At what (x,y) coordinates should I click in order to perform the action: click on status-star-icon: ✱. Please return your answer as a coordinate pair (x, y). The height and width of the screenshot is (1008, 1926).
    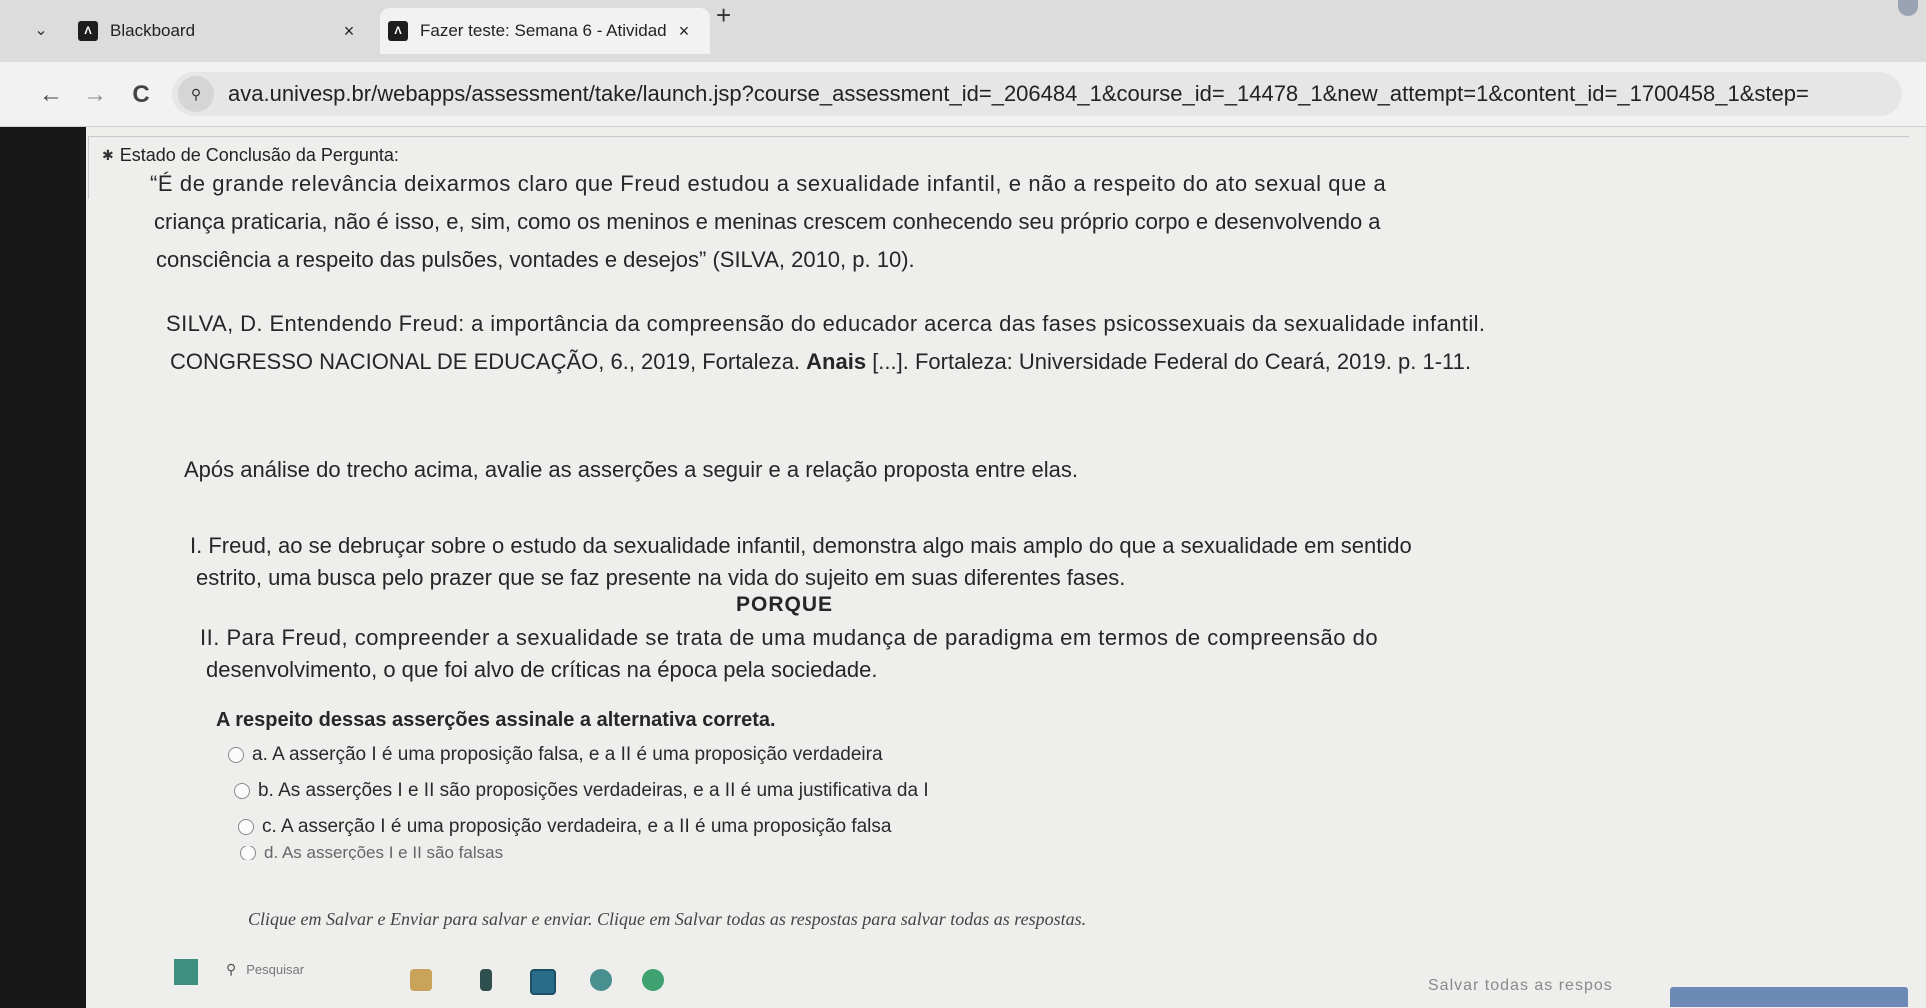
    Looking at the image, I should click on (108, 155).